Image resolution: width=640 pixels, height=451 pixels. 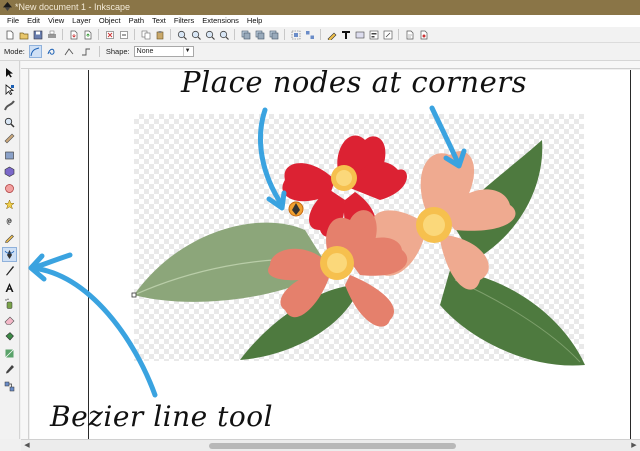 I want to click on 3d-box-tool-icon, so click(x=9, y=171).